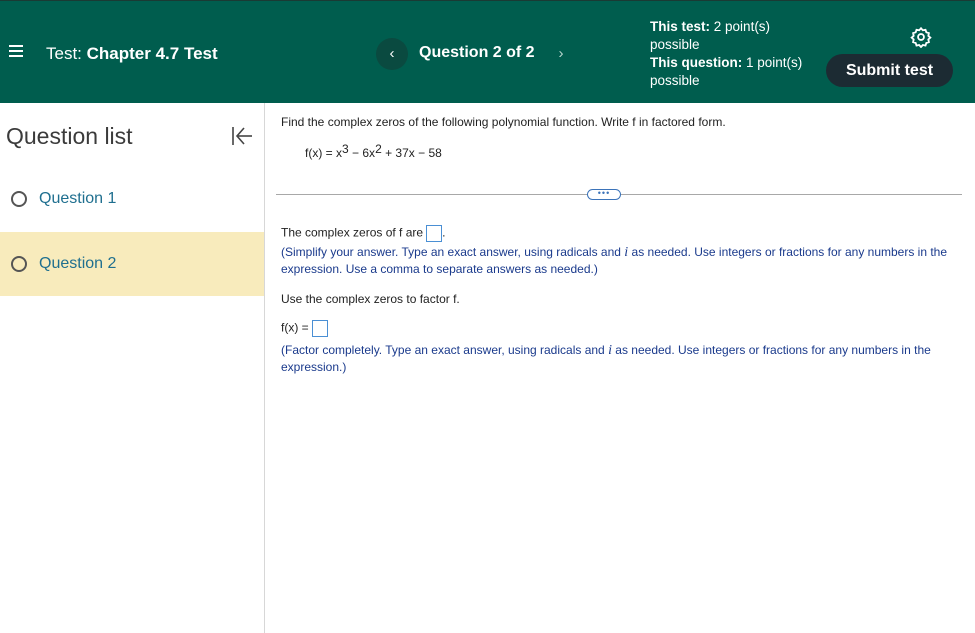  What do you see at coordinates (69, 136) in the screenshot?
I see `question-list-title: Question list` at bounding box center [69, 136].